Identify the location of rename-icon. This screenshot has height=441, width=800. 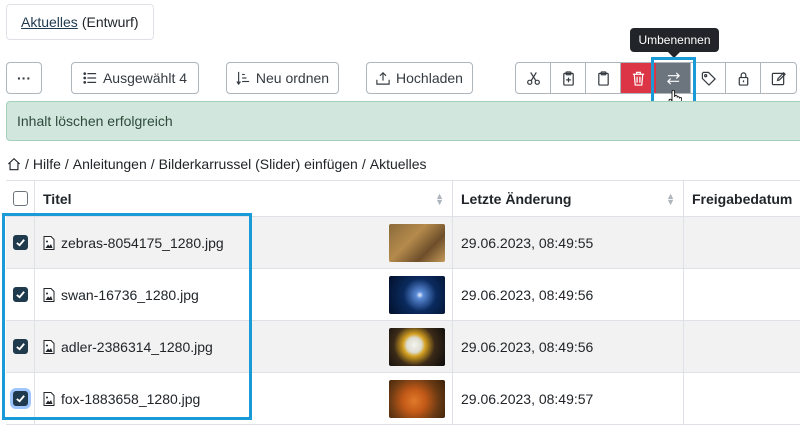
(673, 78).